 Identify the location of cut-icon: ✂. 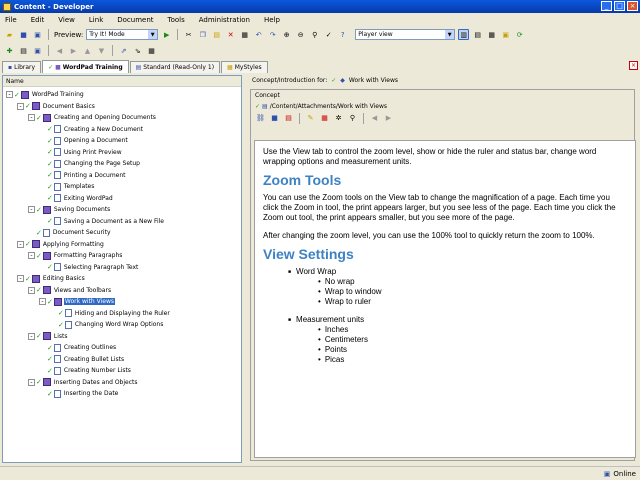
(188, 34).